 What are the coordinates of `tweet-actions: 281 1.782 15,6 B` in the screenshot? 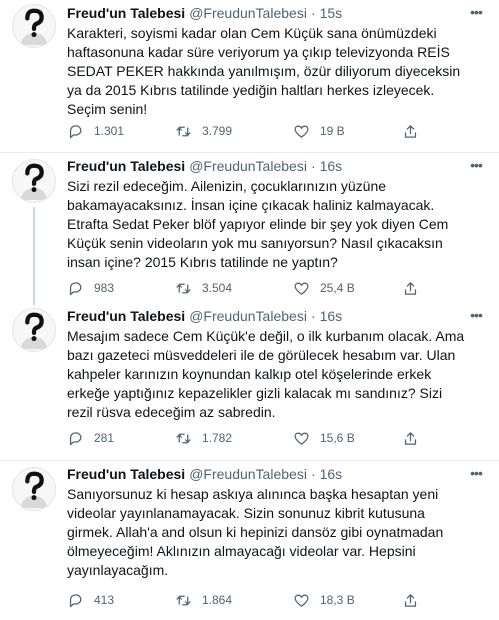 It's located at (267, 438).